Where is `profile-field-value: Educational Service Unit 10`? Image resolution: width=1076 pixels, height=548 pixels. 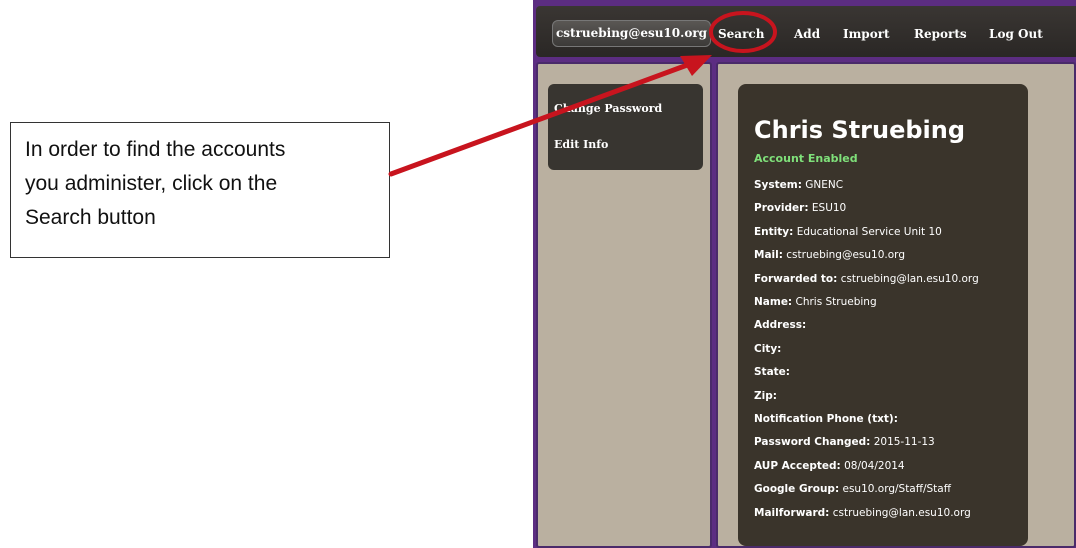 profile-field-value: Educational Service Unit 10 is located at coordinates (869, 231).